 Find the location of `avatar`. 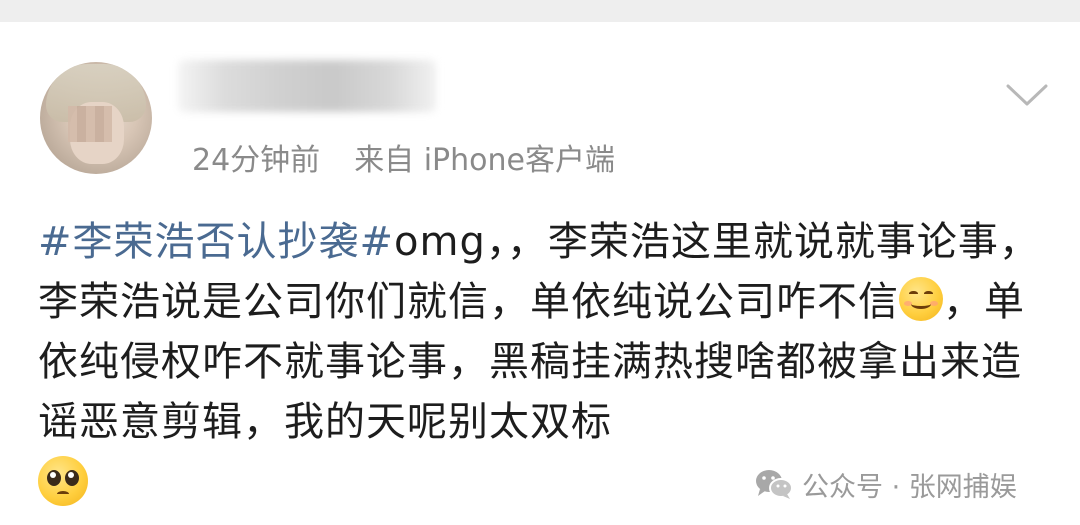

avatar is located at coordinates (96, 118).